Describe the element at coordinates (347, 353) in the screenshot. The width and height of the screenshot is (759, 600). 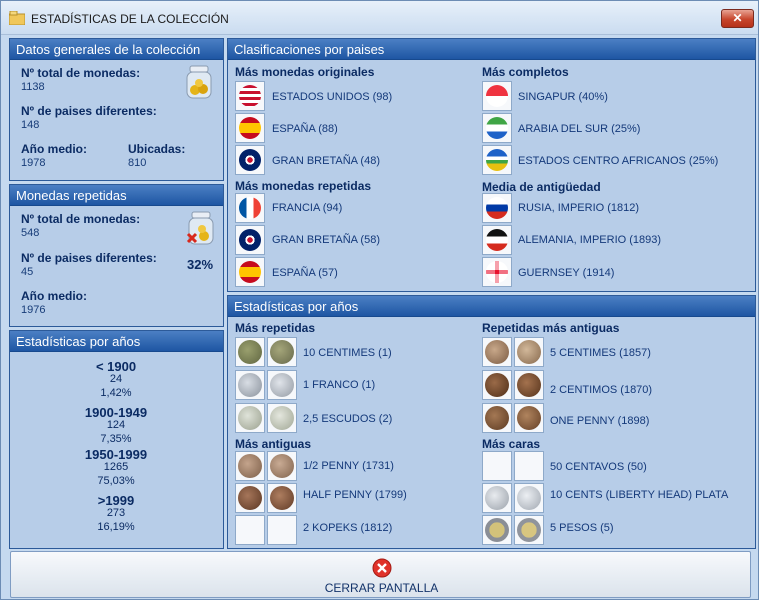
I see `coin-row: 10 CENTIMES (1)` at that location.